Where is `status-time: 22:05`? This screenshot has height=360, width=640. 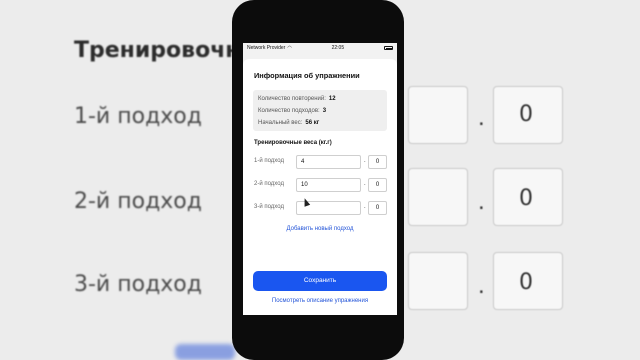
status-time: 22:05 is located at coordinates (338, 48).